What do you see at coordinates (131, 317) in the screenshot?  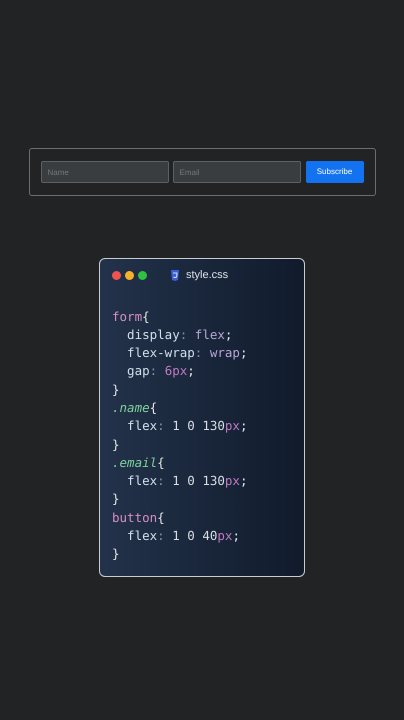 I see `code-line: form{` at bounding box center [131, 317].